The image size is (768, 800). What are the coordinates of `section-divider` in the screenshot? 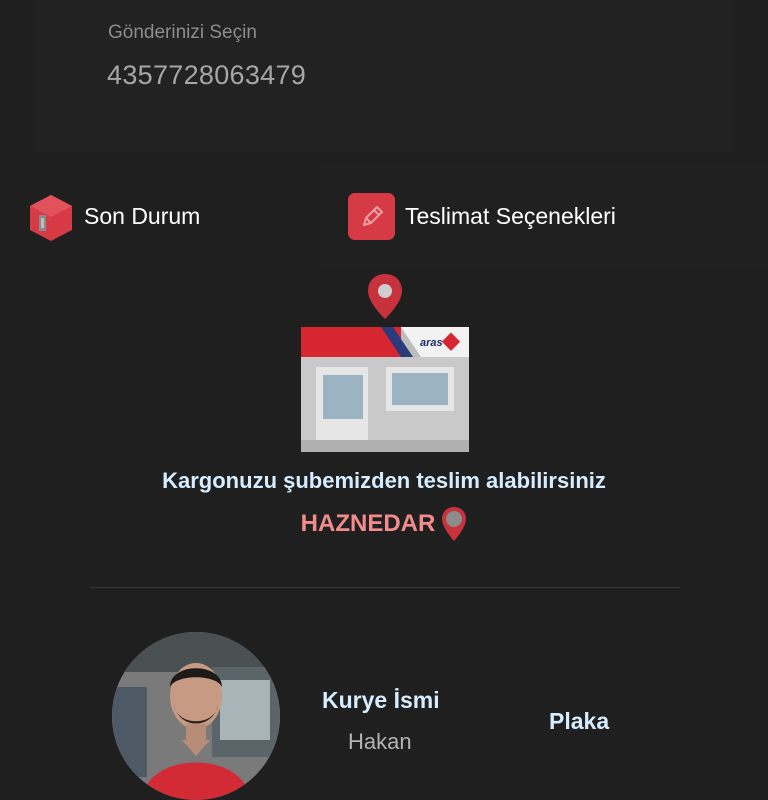 It's located at (385, 587).